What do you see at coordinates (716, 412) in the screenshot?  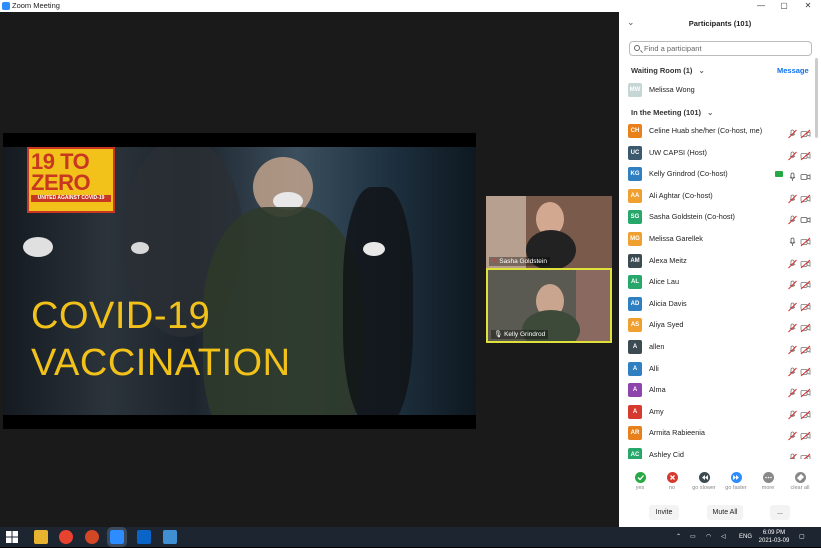 I see `participant-row: A Amy` at bounding box center [716, 412].